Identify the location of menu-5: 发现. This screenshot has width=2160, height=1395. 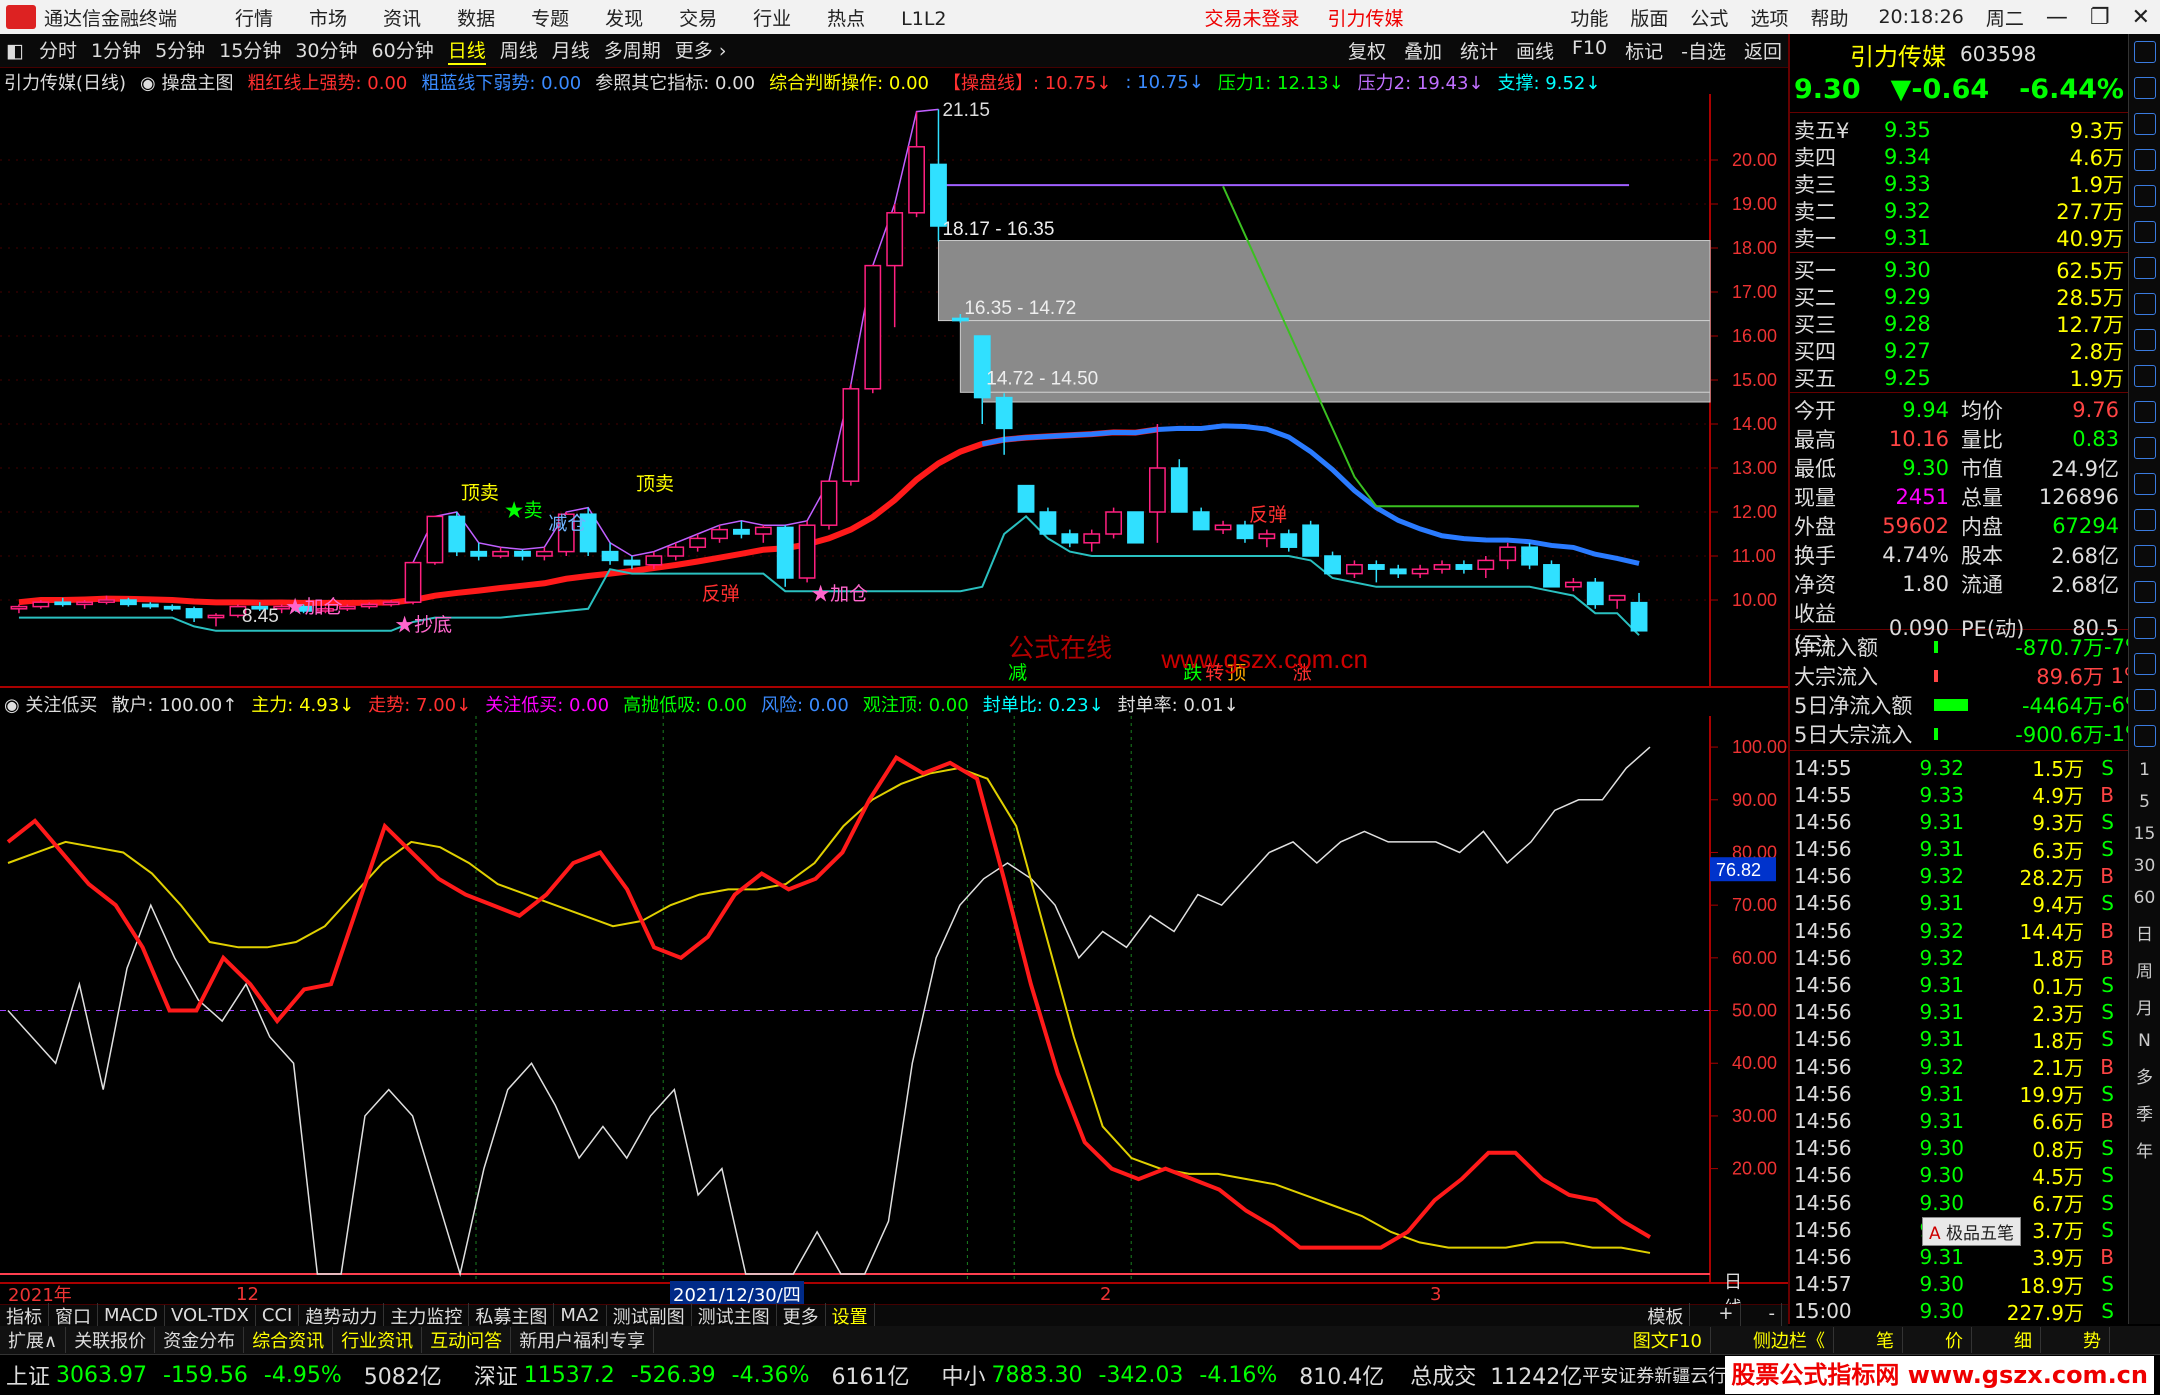
(624, 19).